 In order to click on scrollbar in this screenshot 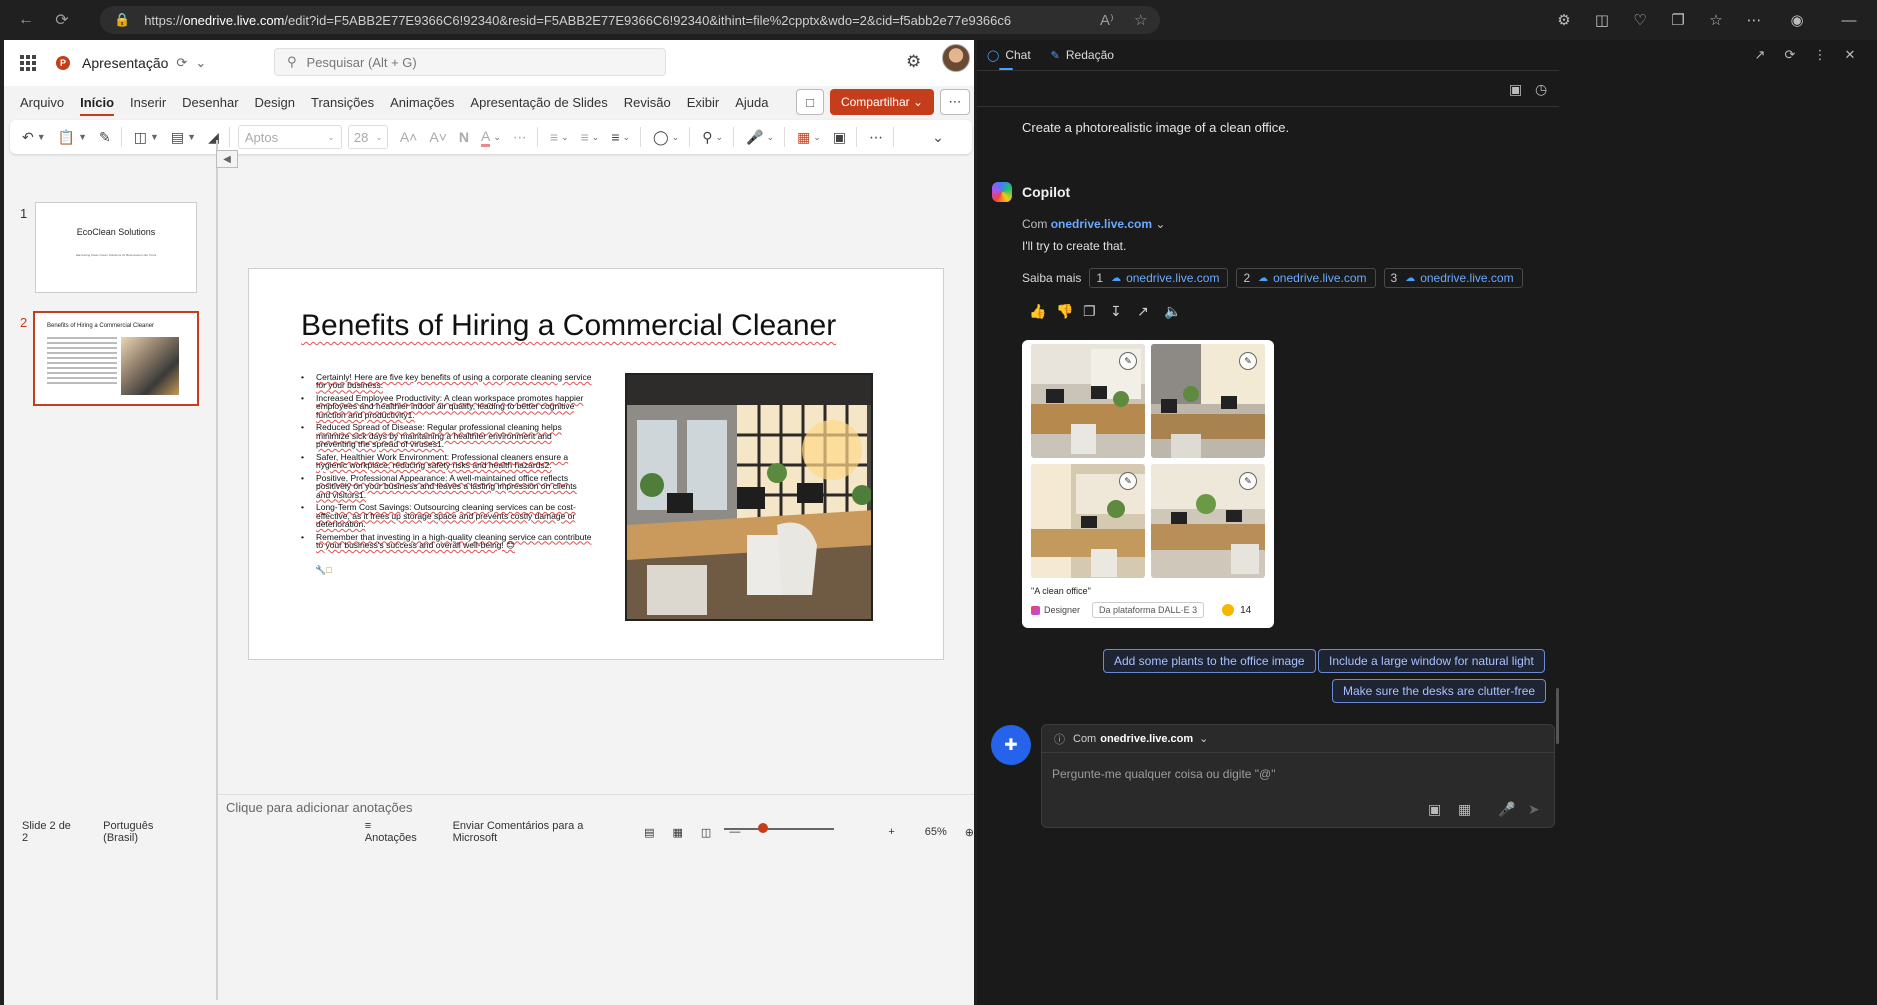, I will do `click(1557, 716)`.